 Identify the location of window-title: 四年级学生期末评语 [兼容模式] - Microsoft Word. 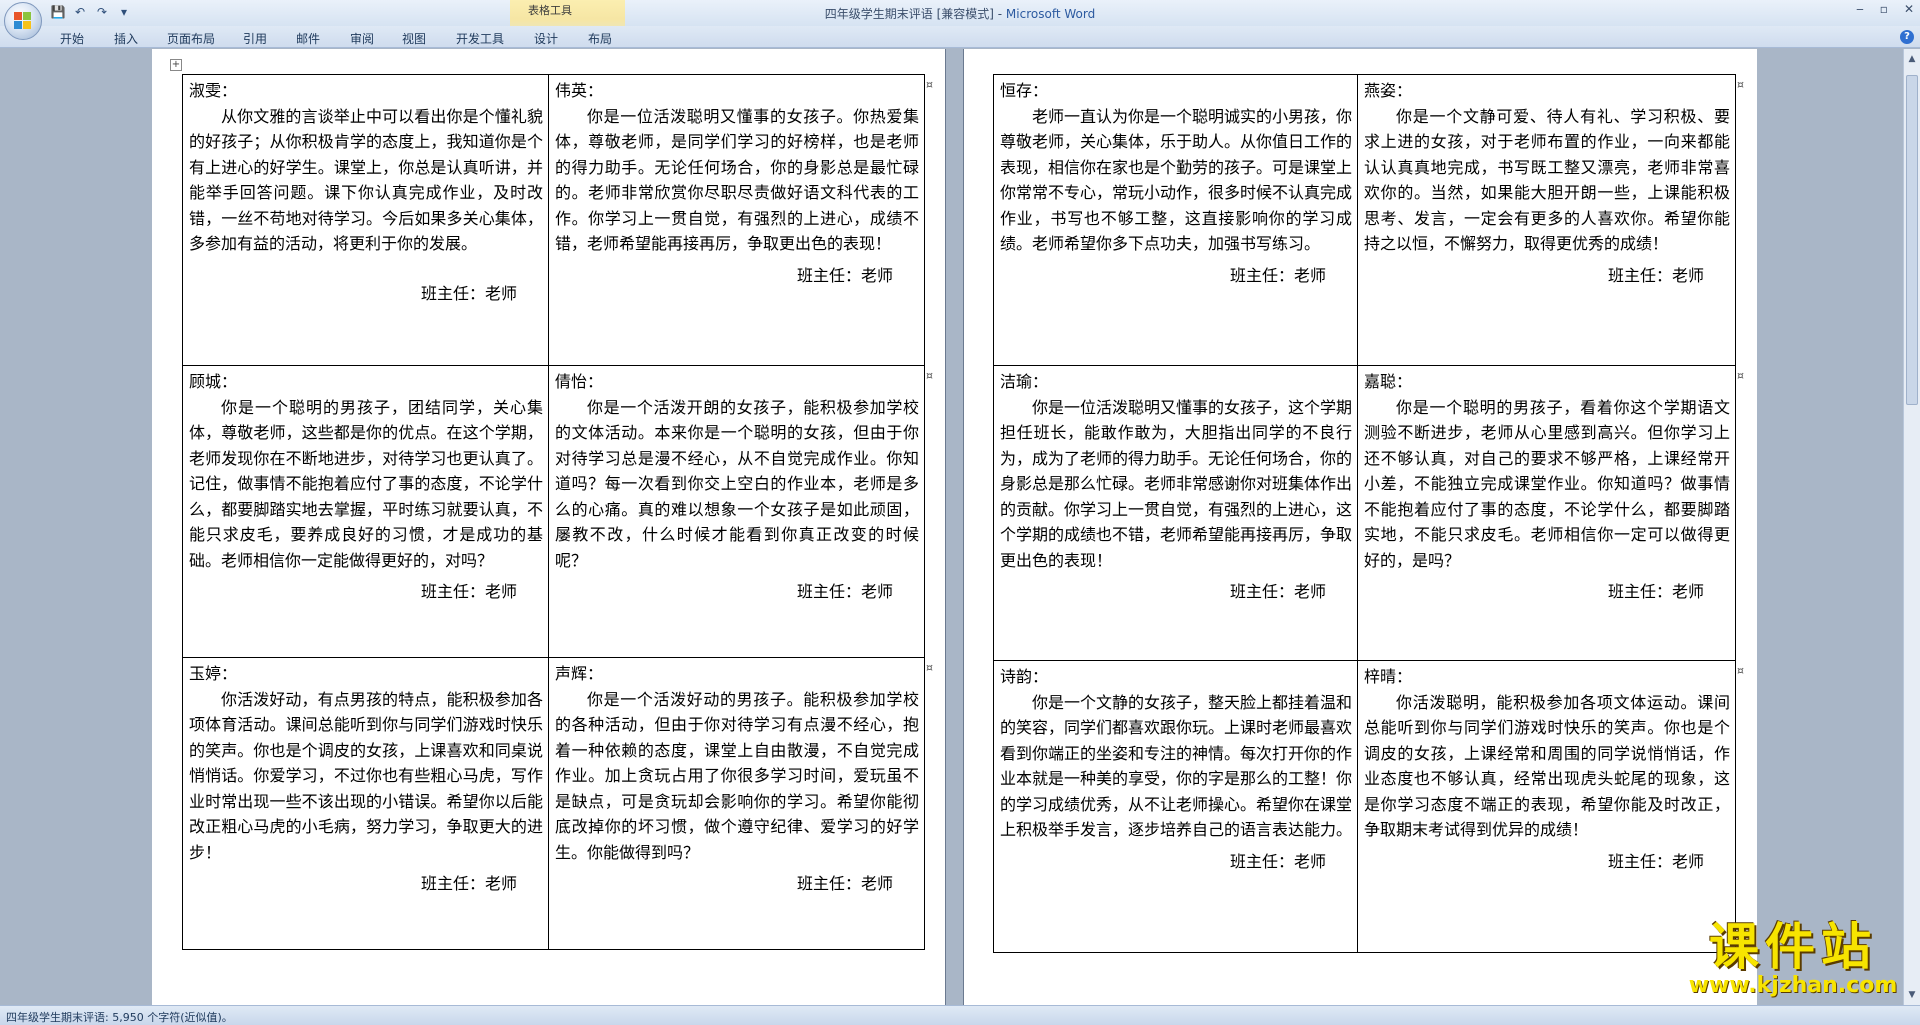
(960, 13).